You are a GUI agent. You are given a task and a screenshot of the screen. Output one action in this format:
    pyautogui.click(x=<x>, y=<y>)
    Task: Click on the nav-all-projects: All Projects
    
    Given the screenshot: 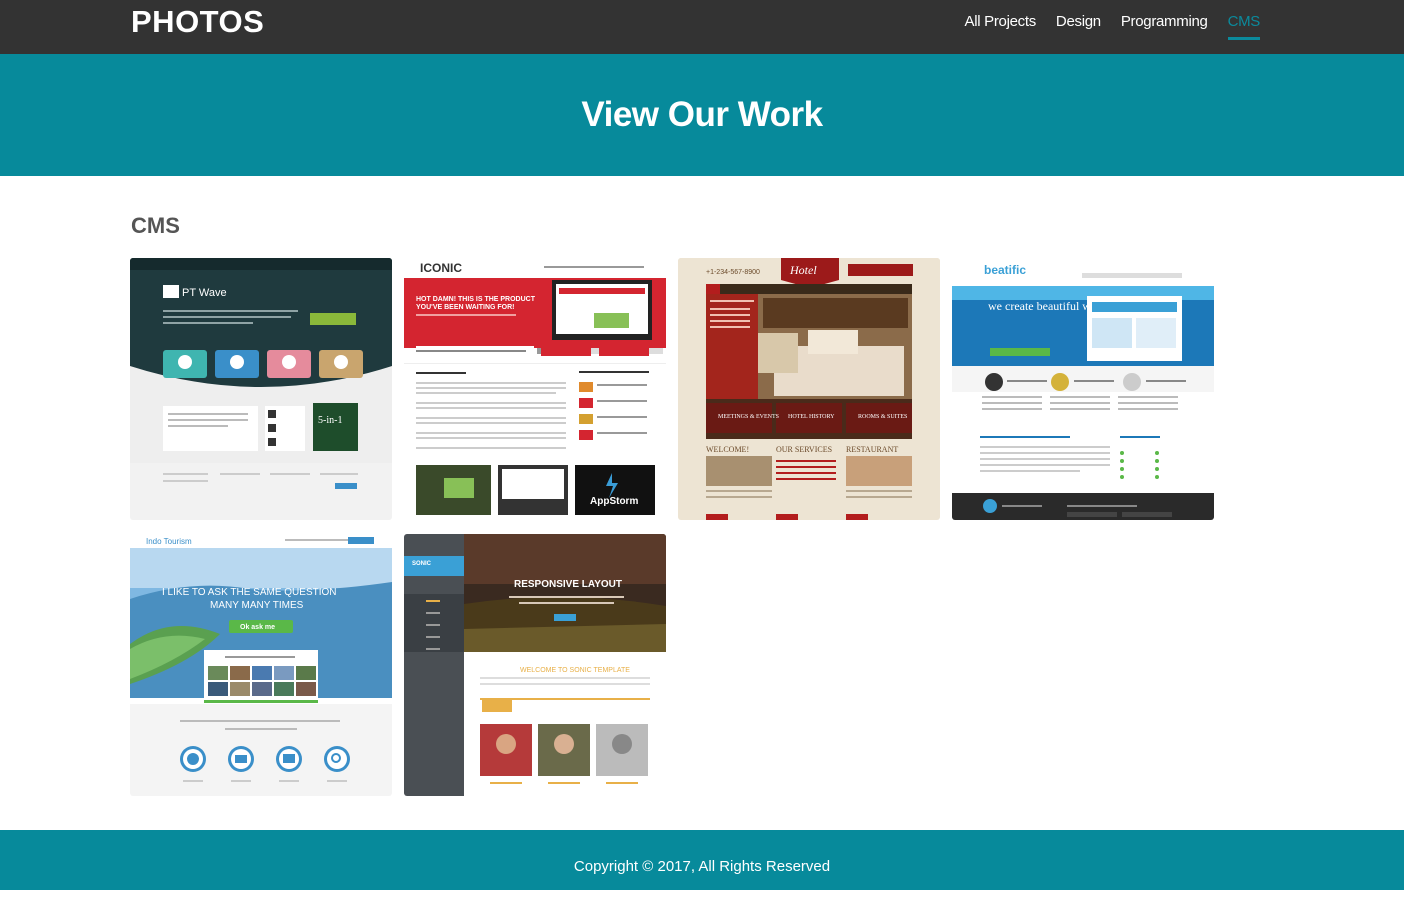 What is the action you would take?
    pyautogui.click(x=1000, y=26)
    